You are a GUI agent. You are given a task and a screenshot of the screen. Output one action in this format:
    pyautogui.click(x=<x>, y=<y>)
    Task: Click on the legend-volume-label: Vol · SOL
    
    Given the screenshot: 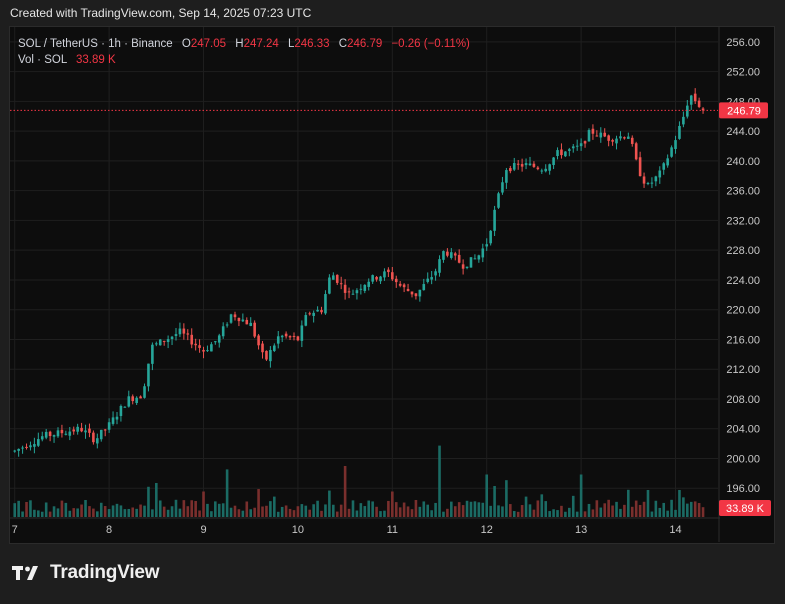 What is the action you would take?
    pyautogui.click(x=42, y=60)
    